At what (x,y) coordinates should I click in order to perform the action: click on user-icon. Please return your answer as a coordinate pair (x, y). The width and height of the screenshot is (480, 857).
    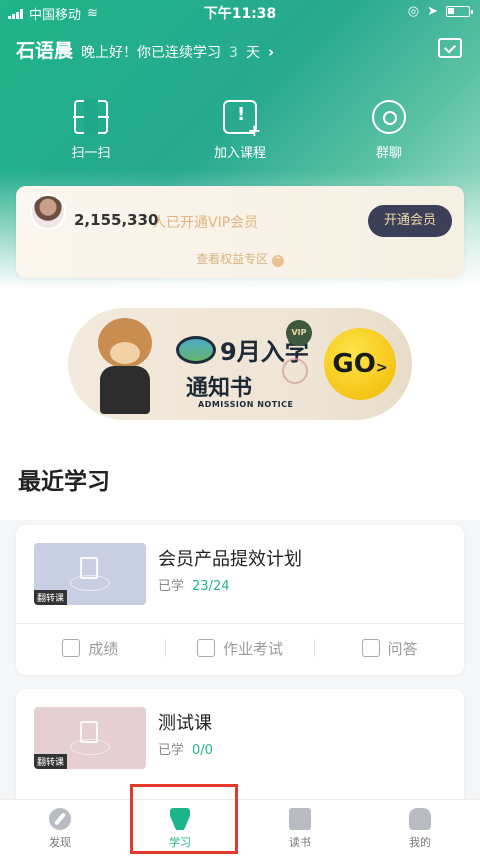
    Looking at the image, I should click on (420, 819).